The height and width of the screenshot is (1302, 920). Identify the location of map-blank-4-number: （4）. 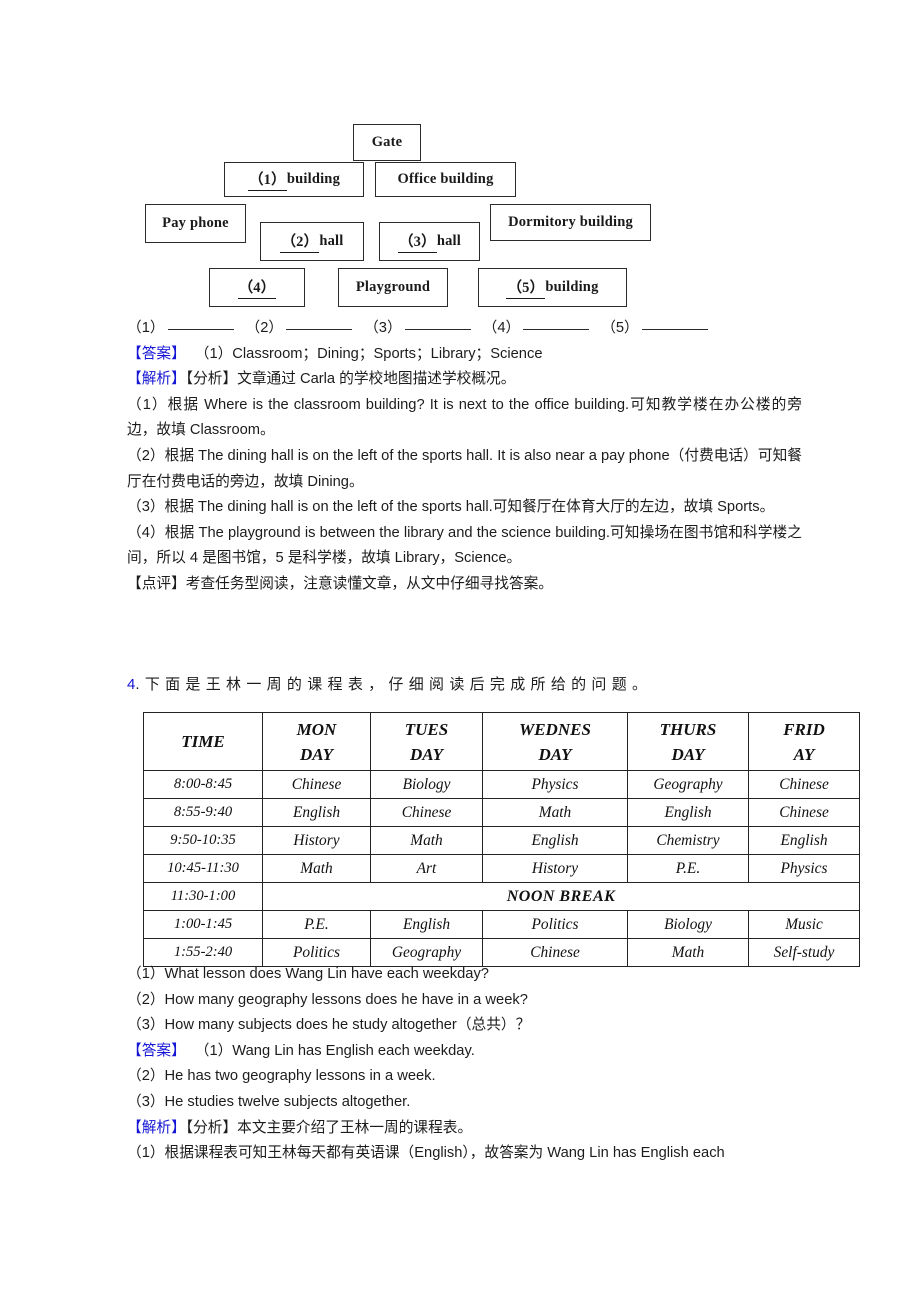
(257, 287).